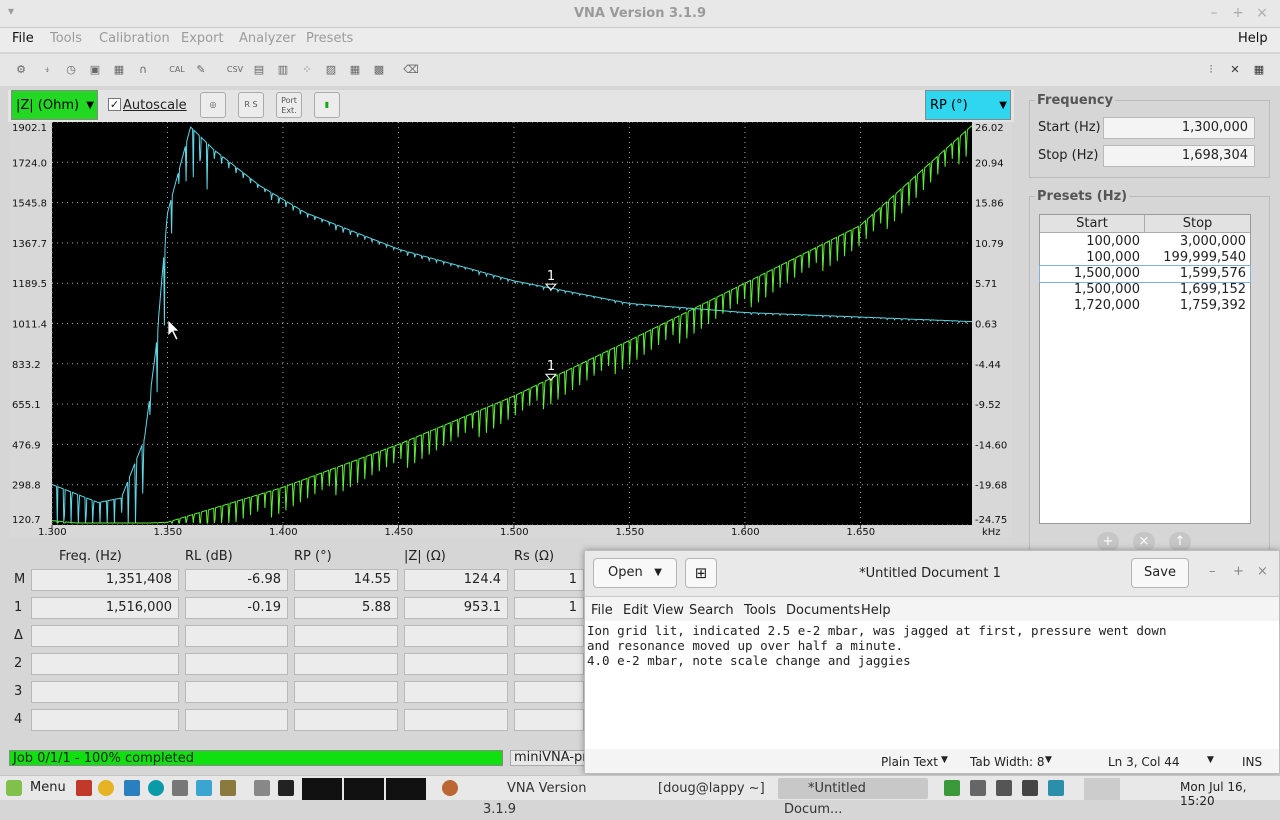  I want to click on image-icon: ▨, so click(331, 70).